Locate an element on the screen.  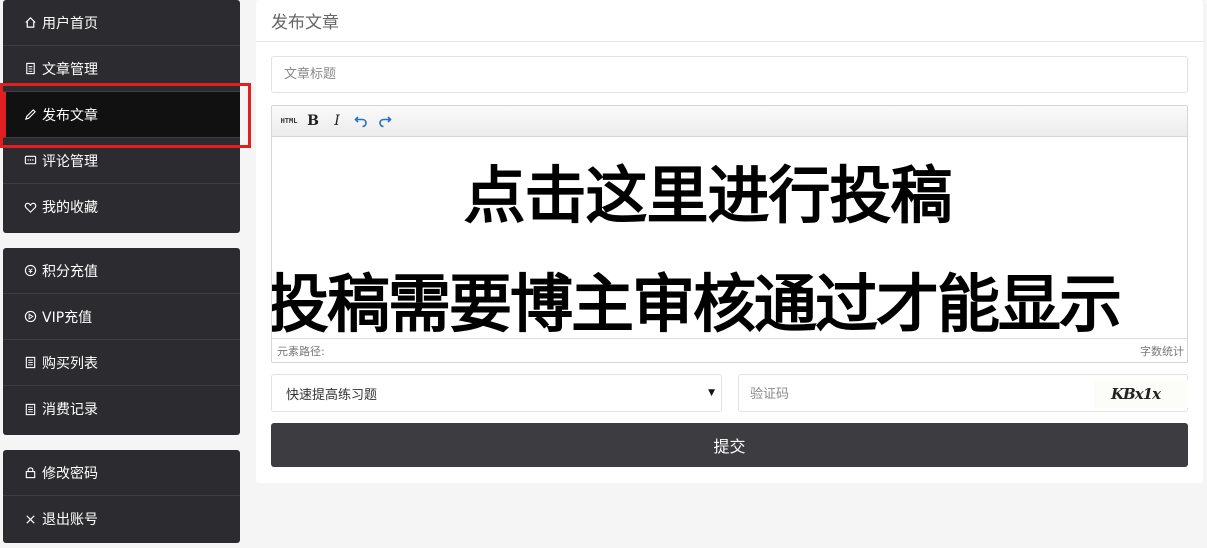
editor-toolbar: HTML B I is located at coordinates (729, 121).